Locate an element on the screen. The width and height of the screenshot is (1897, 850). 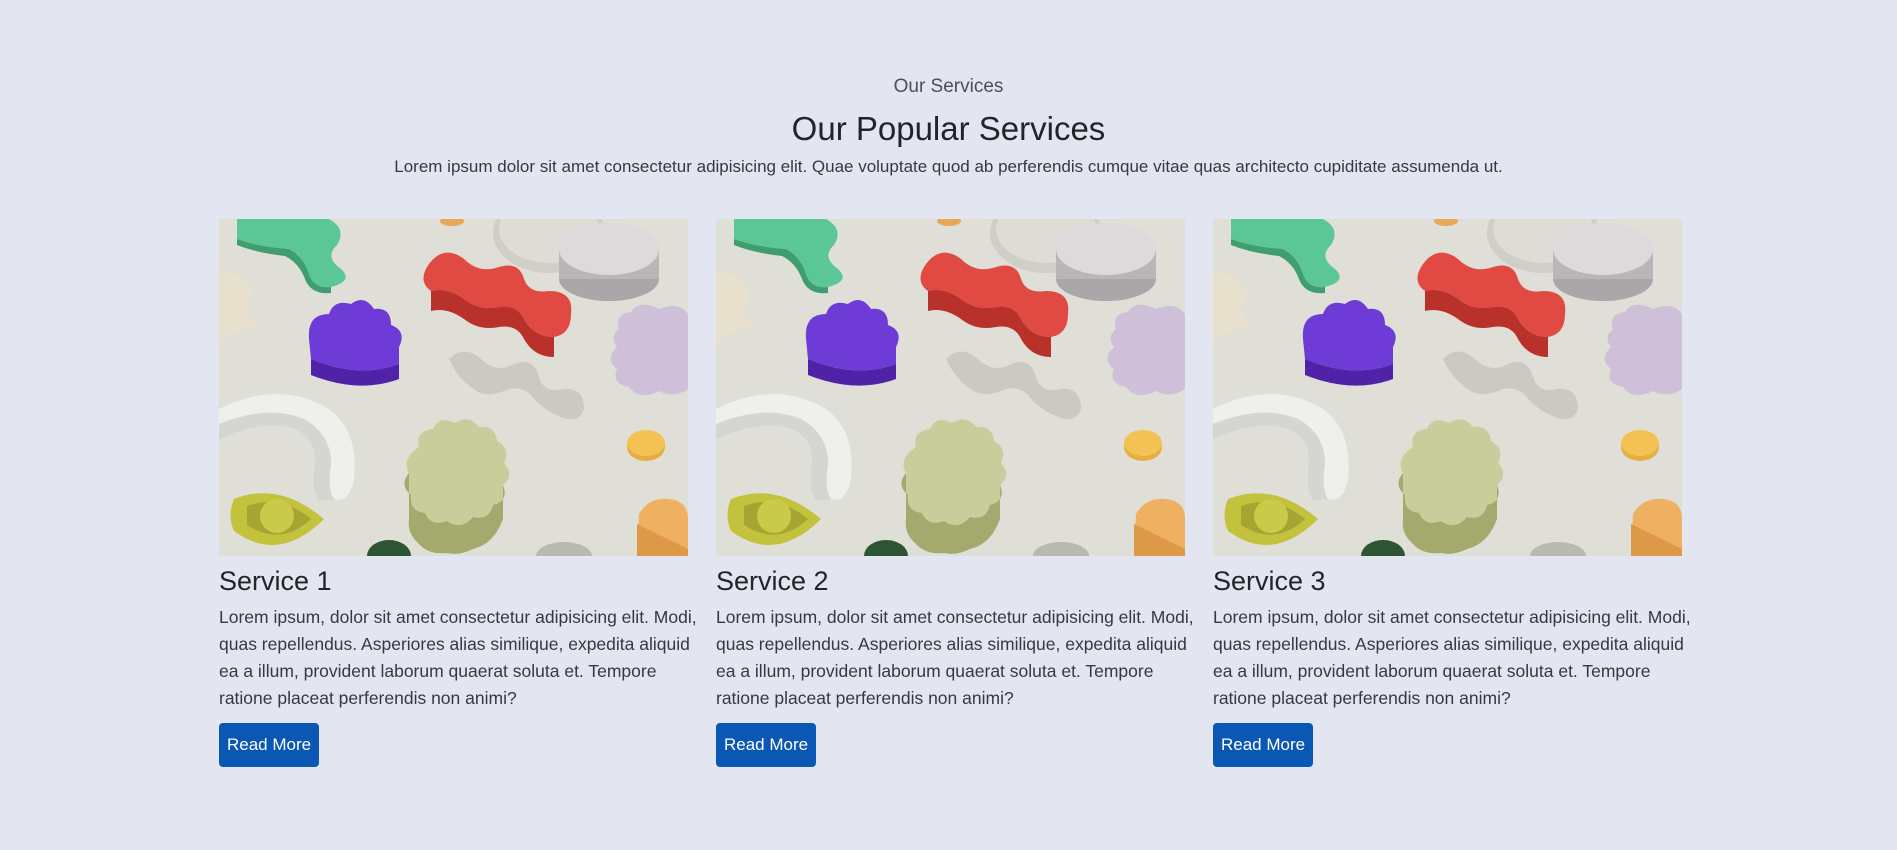
service-title: Service 3 is located at coordinates (1269, 581).